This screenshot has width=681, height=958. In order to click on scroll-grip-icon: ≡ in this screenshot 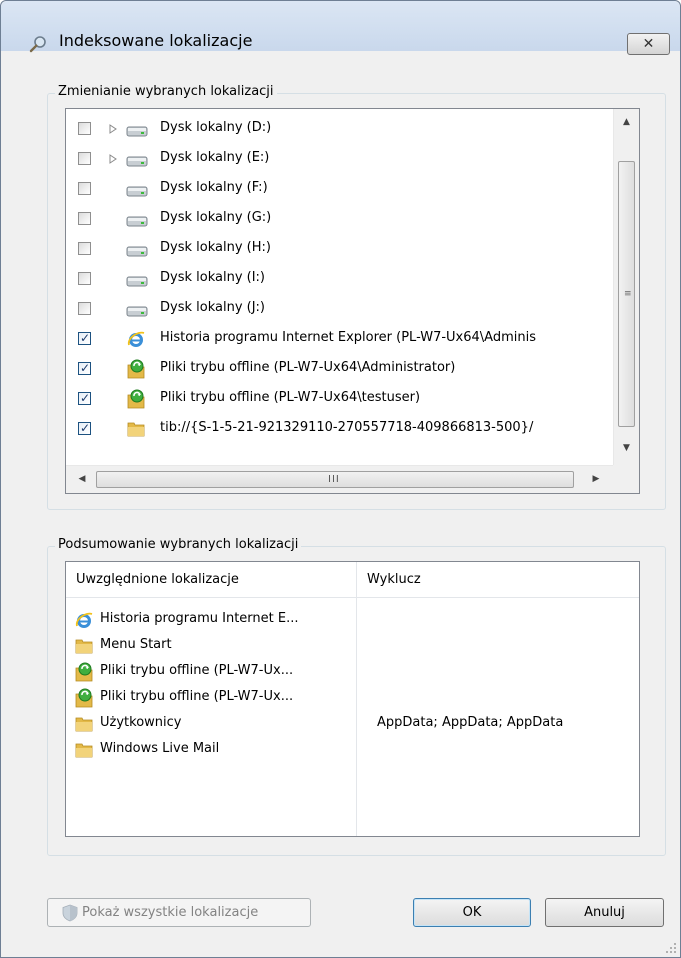, I will do `click(628, 294)`.